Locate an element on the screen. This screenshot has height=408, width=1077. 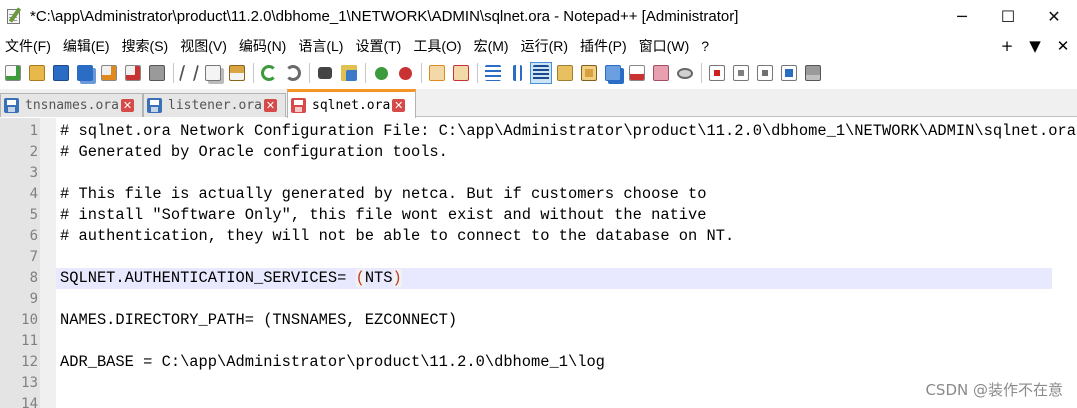
cut-icon is located at coordinates (189, 73).